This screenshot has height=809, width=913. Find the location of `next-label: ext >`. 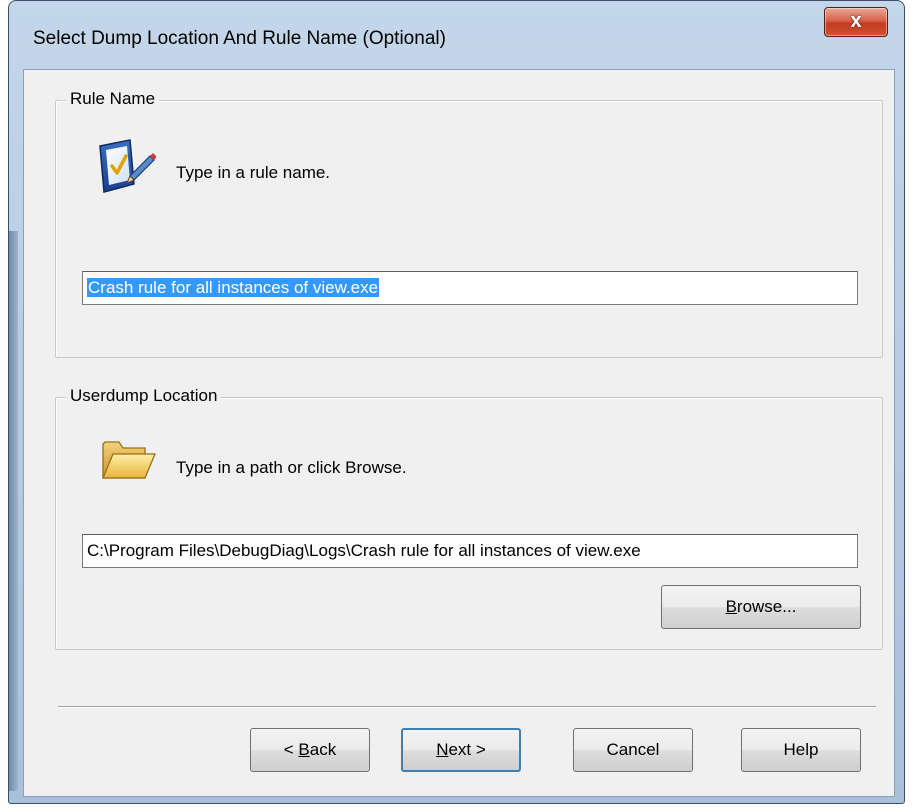

next-label: ext > is located at coordinates (467, 749).